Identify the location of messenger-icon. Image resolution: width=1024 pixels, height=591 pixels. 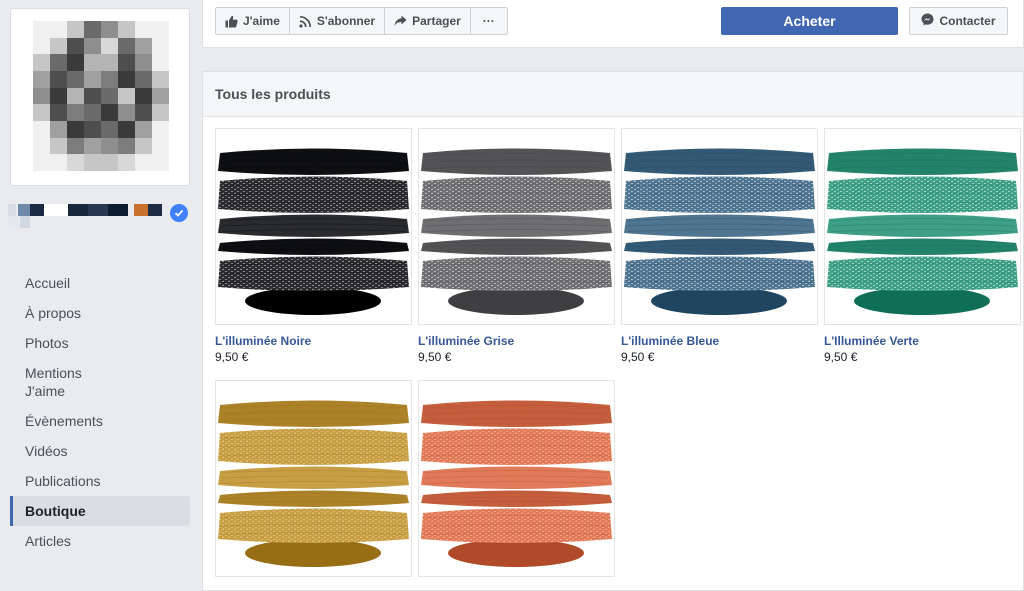
(927, 21).